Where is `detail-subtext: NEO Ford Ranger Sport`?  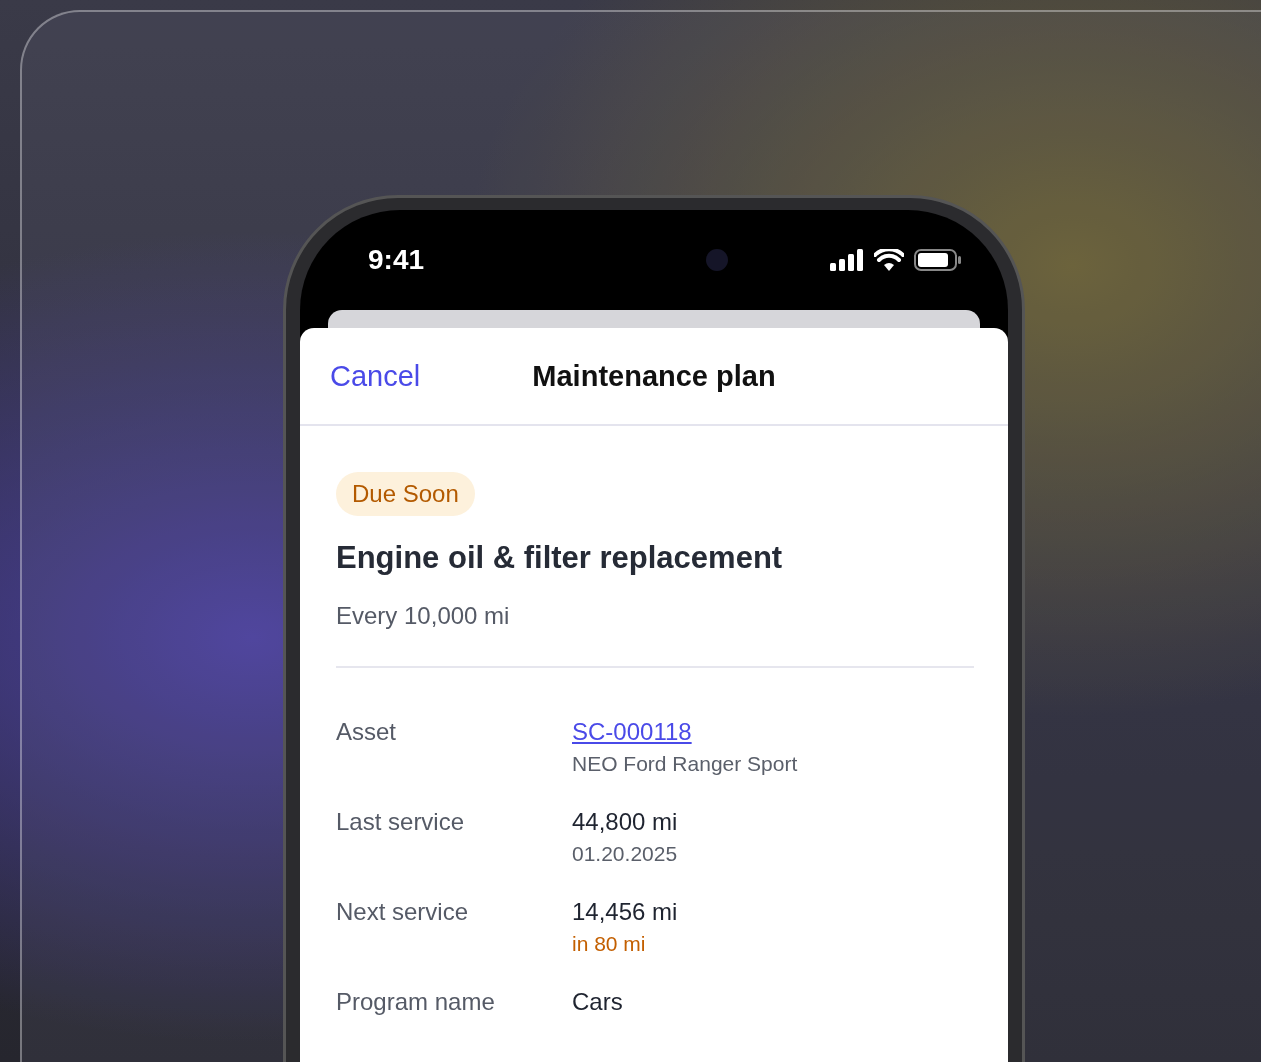
detail-subtext: NEO Ford Ranger Sport is located at coordinates (685, 764).